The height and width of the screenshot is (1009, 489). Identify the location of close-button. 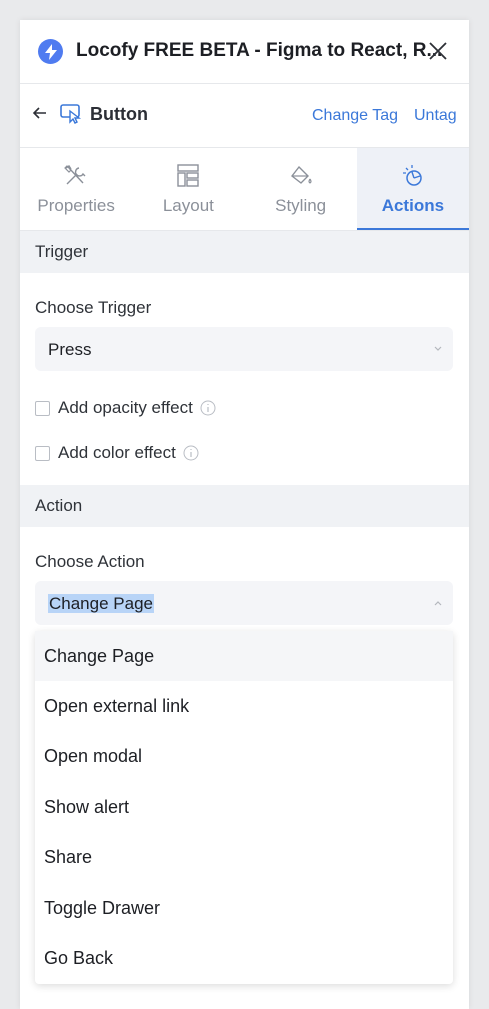
(438, 51).